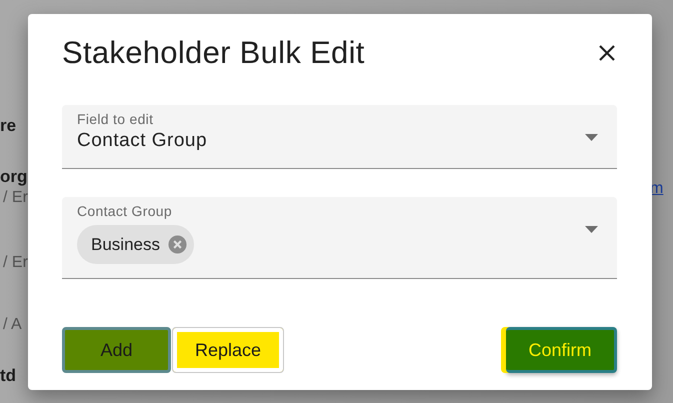 This screenshot has width=673, height=403. What do you see at coordinates (8, 376) in the screenshot?
I see `row-title: td` at bounding box center [8, 376].